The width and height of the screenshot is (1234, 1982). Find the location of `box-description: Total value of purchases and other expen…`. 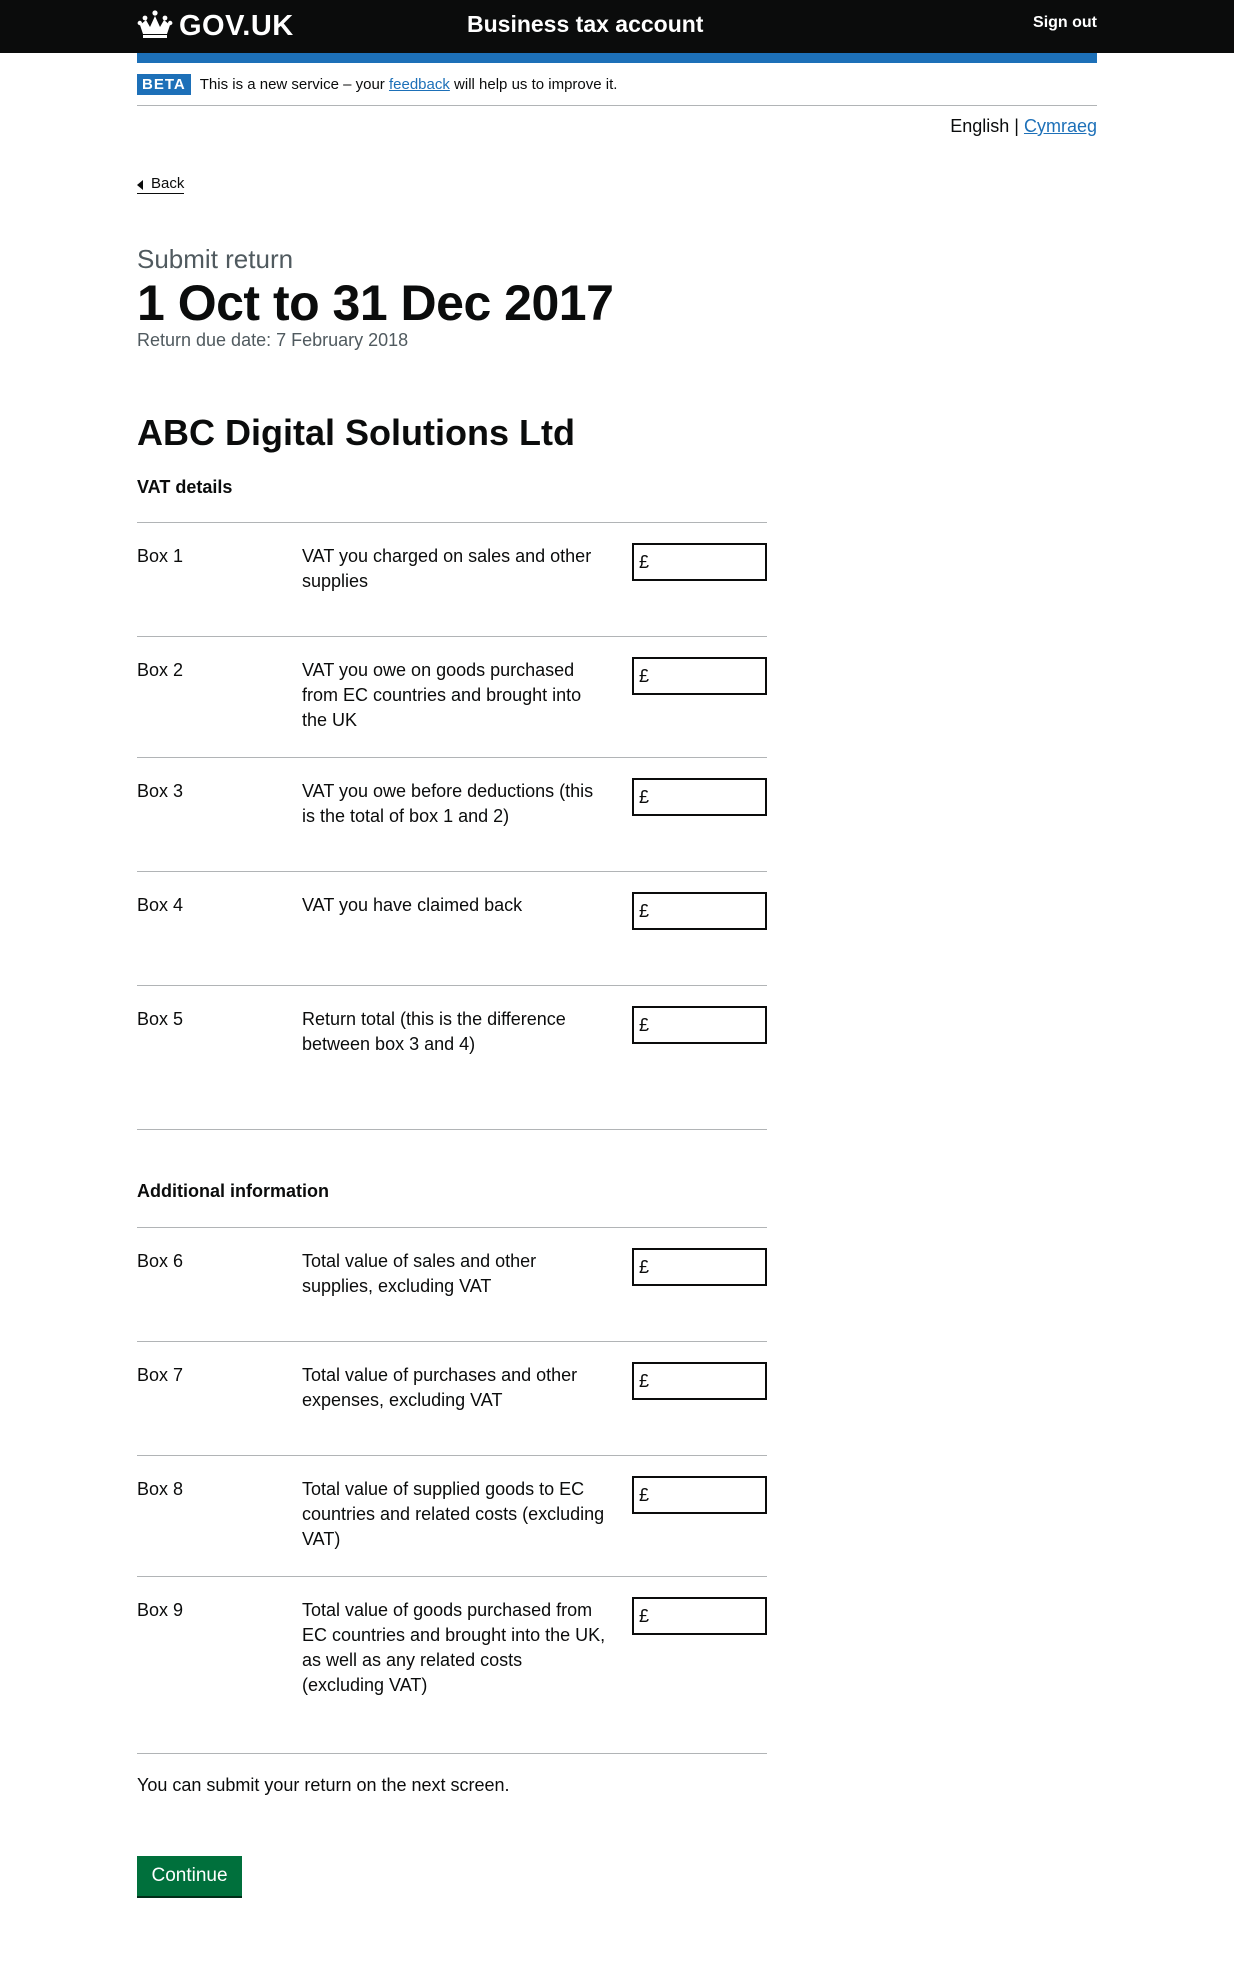

box-description: Total value of purchases and other expen… is located at coordinates (440, 1387).